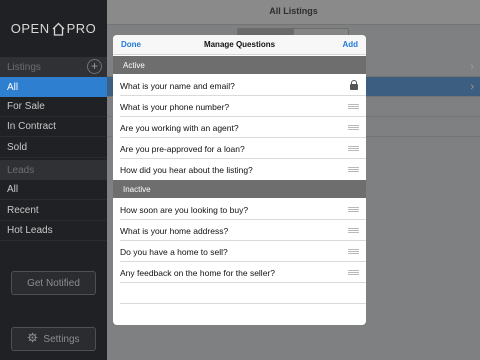 This screenshot has width=480, height=360. I want to click on question-text: Are you working with an agent?, so click(179, 128).